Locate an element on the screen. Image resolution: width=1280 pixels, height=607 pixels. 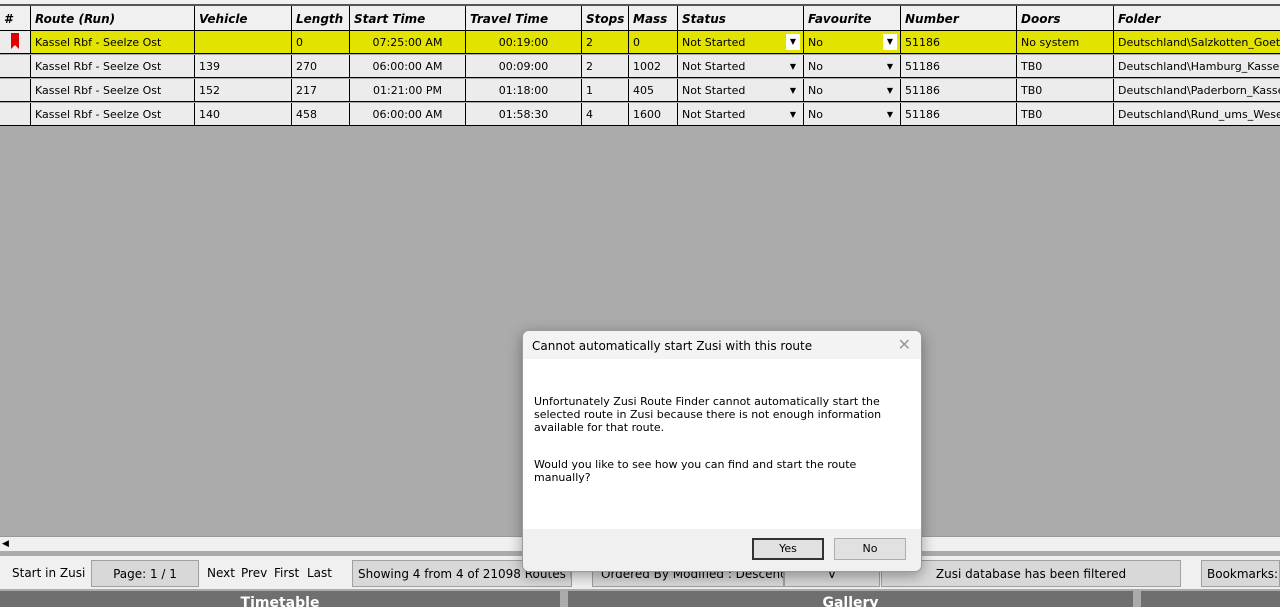
cell-vehicle: 152 is located at coordinates (243, 90).